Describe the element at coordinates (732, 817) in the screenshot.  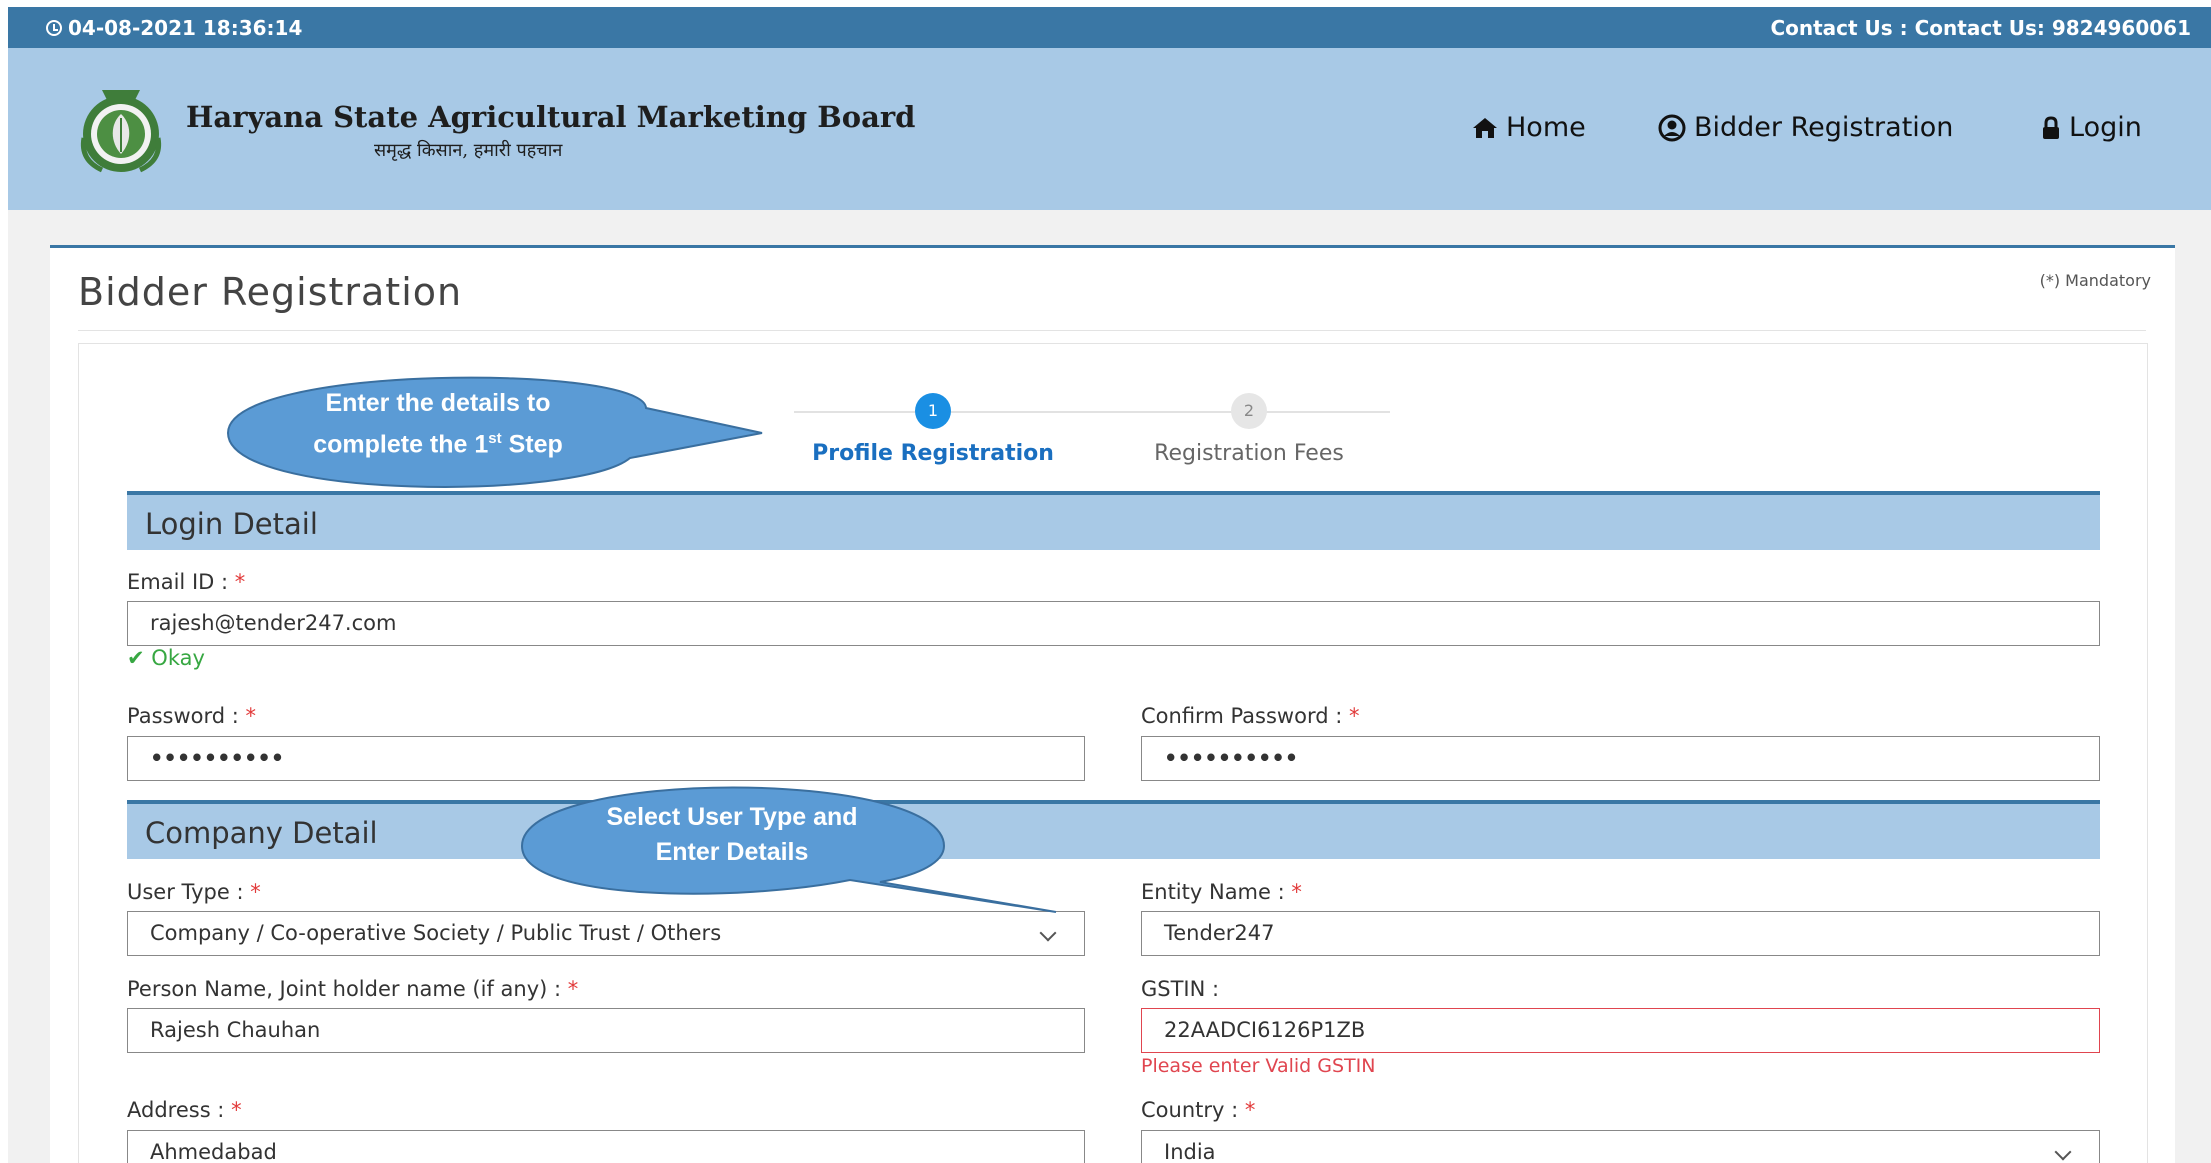
I see `callout-usertype-line1: Select User Type and` at that location.